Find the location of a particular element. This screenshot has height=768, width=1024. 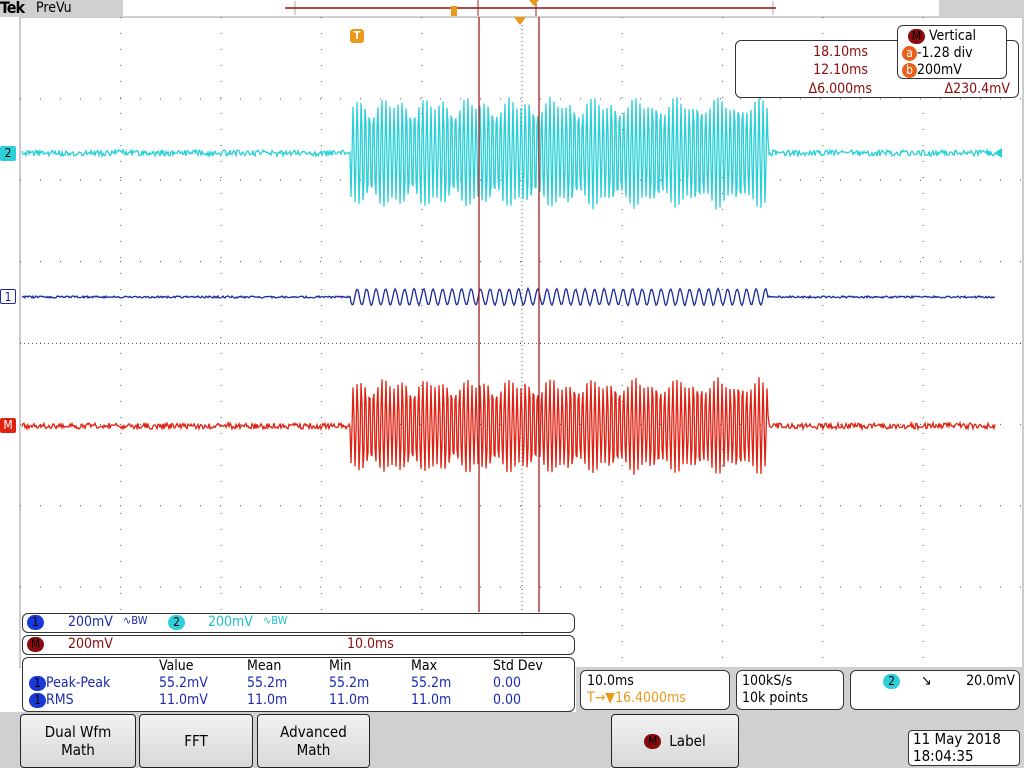

button-label: Label is located at coordinates (687, 741).